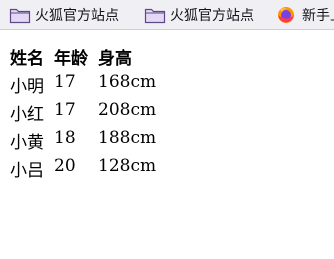 Image resolution: width=334 pixels, height=259 pixels. Describe the element at coordinates (94, 58) in the screenshot. I see `table-header-row: 姓名 年龄 身高` at that location.